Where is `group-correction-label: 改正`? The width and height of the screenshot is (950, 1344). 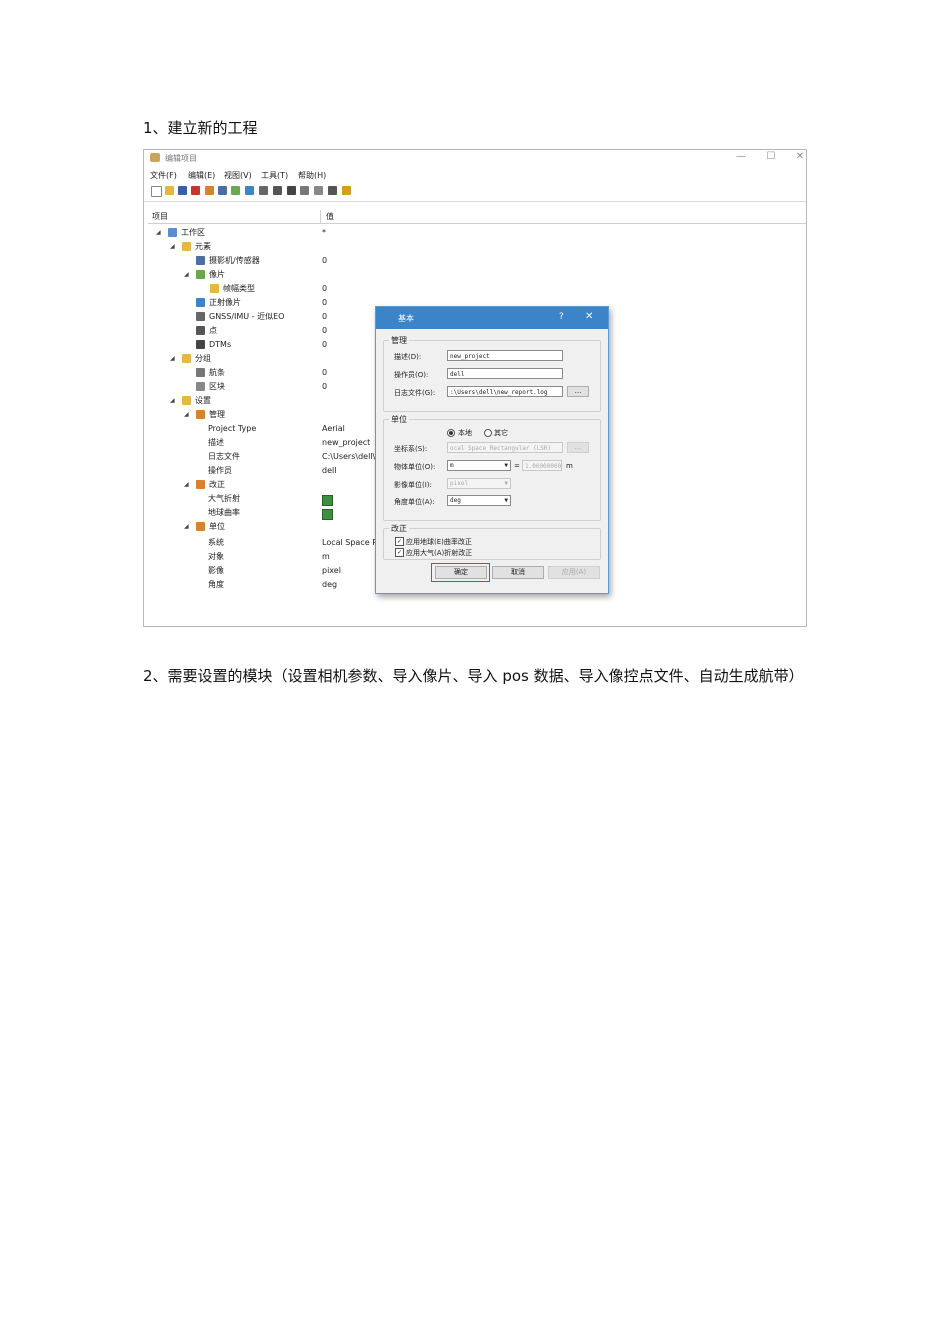 group-correction-label: 改正 is located at coordinates (399, 528).